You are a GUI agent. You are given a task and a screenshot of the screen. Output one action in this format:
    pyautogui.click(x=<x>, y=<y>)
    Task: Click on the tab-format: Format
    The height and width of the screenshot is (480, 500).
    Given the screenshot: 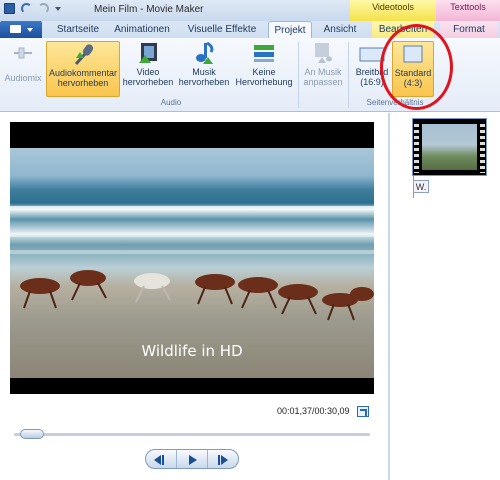 What is the action you would take?
    pyautogui.click(x=469, y=29)
    